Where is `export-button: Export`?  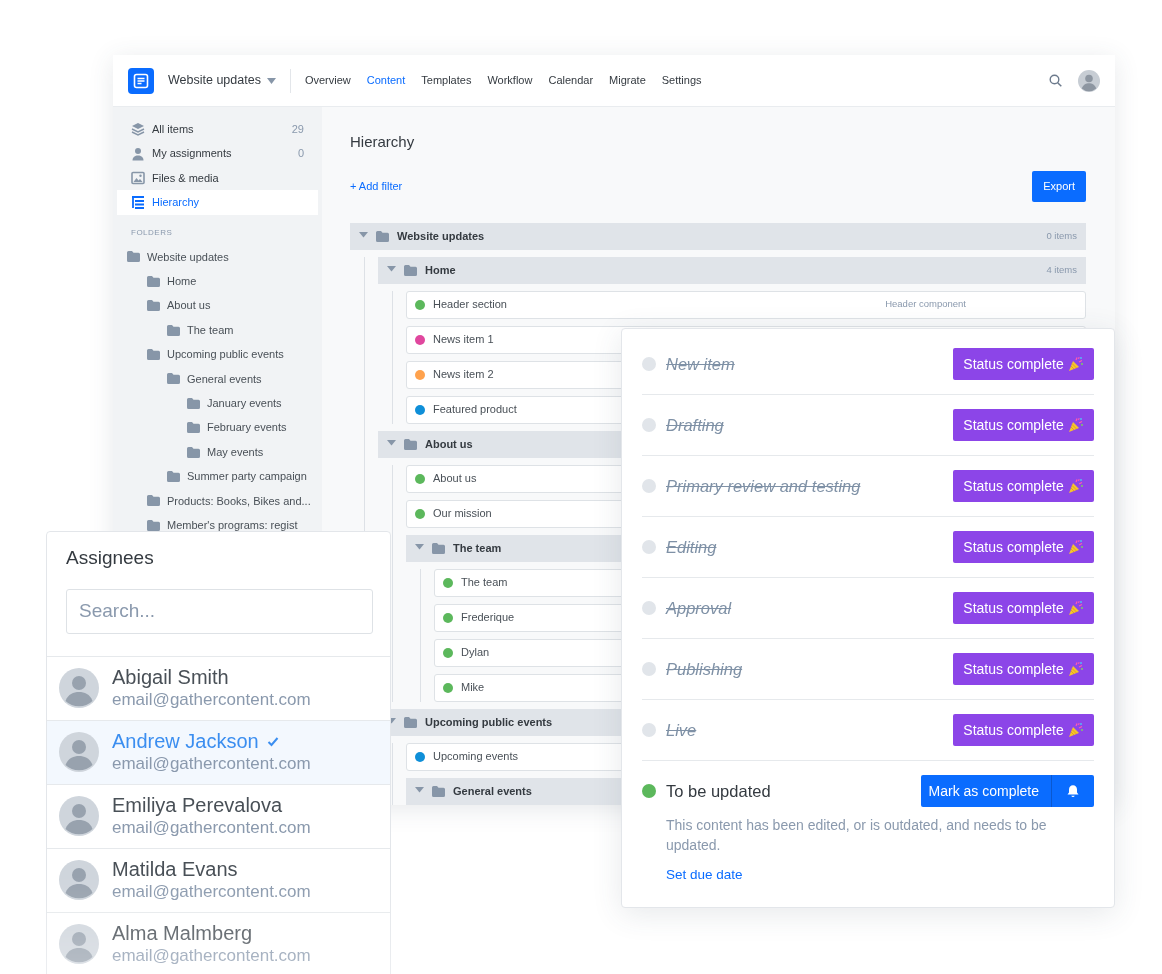 export-button: Export is located at coordinates (1059, 186).